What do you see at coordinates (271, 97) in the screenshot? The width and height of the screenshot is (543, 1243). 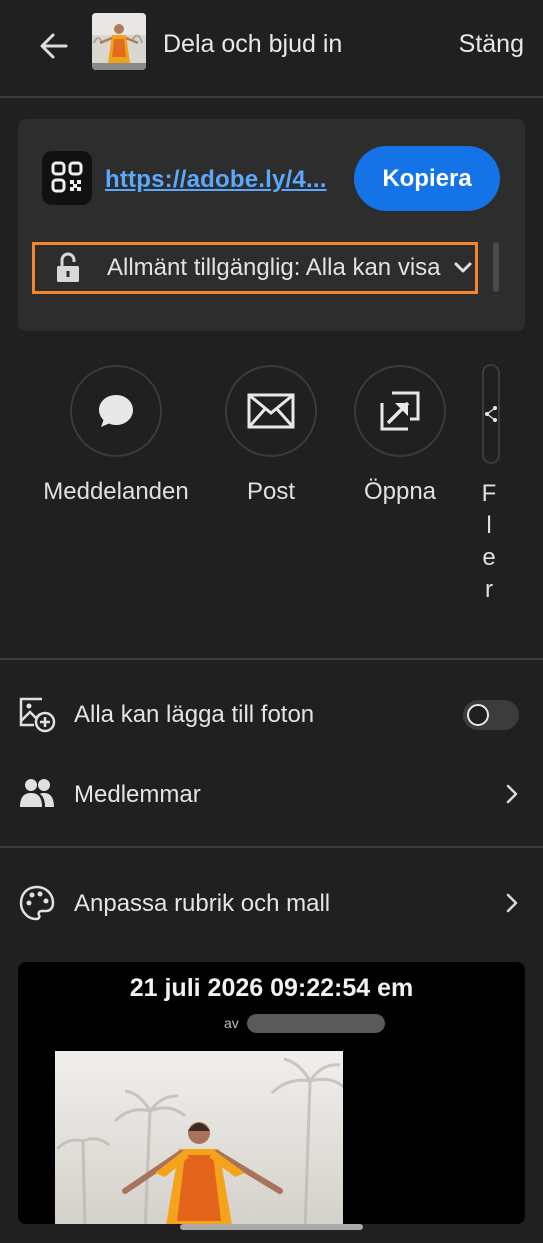 I see `header-divider` at bounding box center [271, 97].